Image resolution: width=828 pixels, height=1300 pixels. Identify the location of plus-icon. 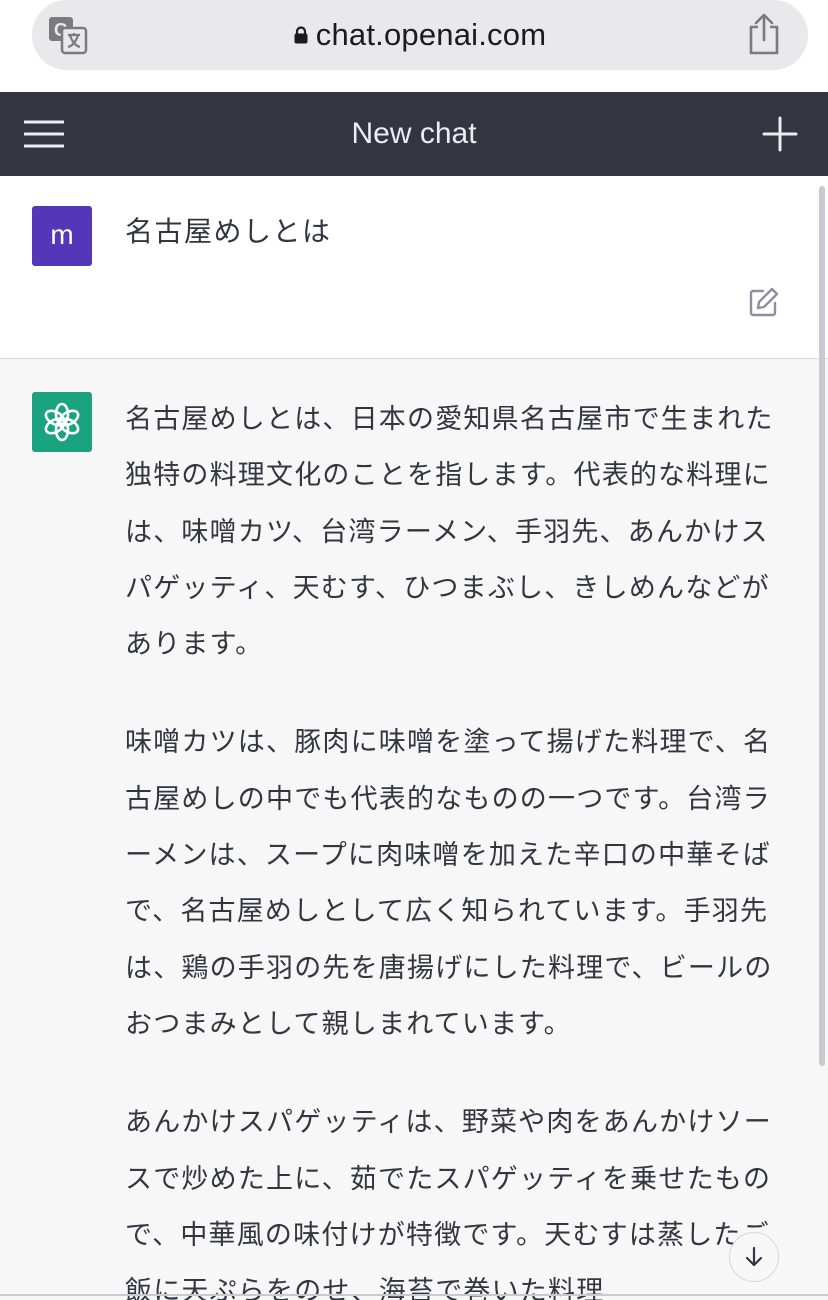
(780, 134).